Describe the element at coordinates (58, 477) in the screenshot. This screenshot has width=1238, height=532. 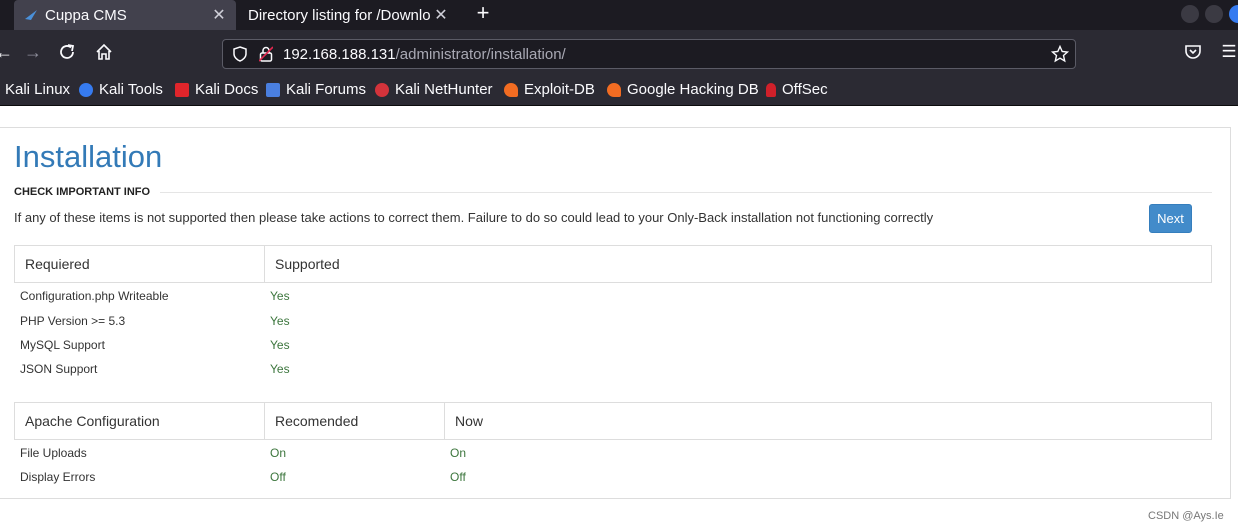
I see `apache-setting-label: Display Errors` at that location.